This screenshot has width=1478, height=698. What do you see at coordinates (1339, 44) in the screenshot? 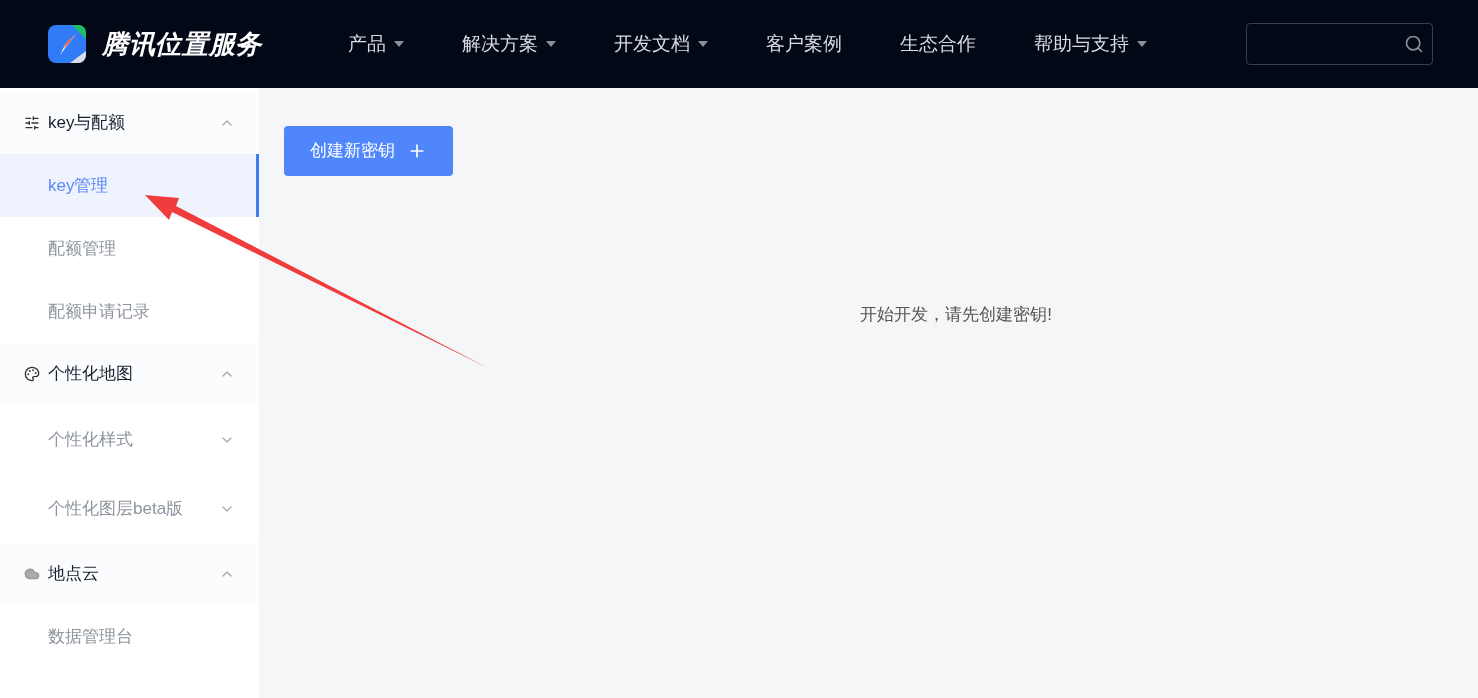
I see `search-field` at bounding box center [1339, 44].